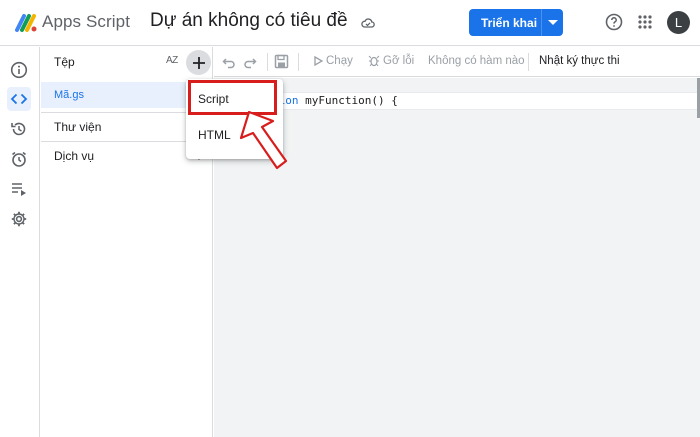 The image size is (700, 437). What do you see at coordinates (19, 99) in the screenshot?
I see `editor-icon` at bounding box center [19, 99].